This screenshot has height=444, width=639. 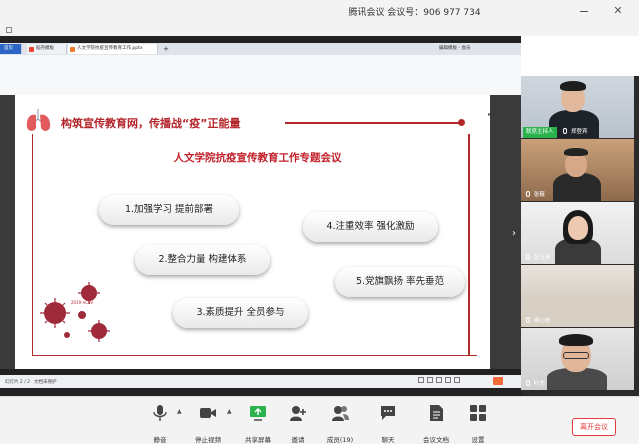 I want to click on meeting-control-bar: 静音 ▲ 停止视频 ▲ 共享屏幕 邀请 成员(19) 聊天 会议文档 设置, so click(x=319, y=420).